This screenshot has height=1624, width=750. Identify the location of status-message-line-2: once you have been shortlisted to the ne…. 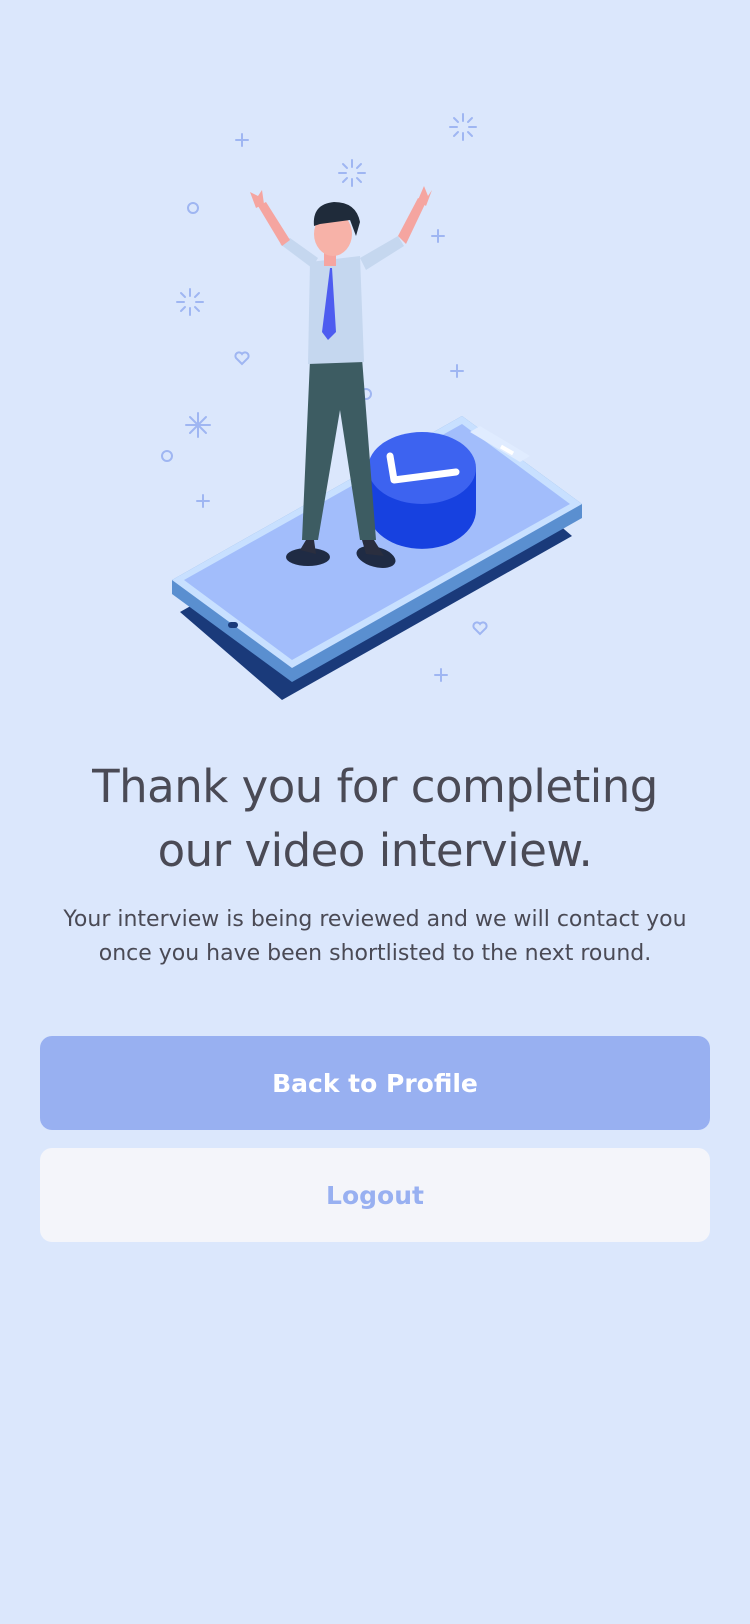
(375, 953).